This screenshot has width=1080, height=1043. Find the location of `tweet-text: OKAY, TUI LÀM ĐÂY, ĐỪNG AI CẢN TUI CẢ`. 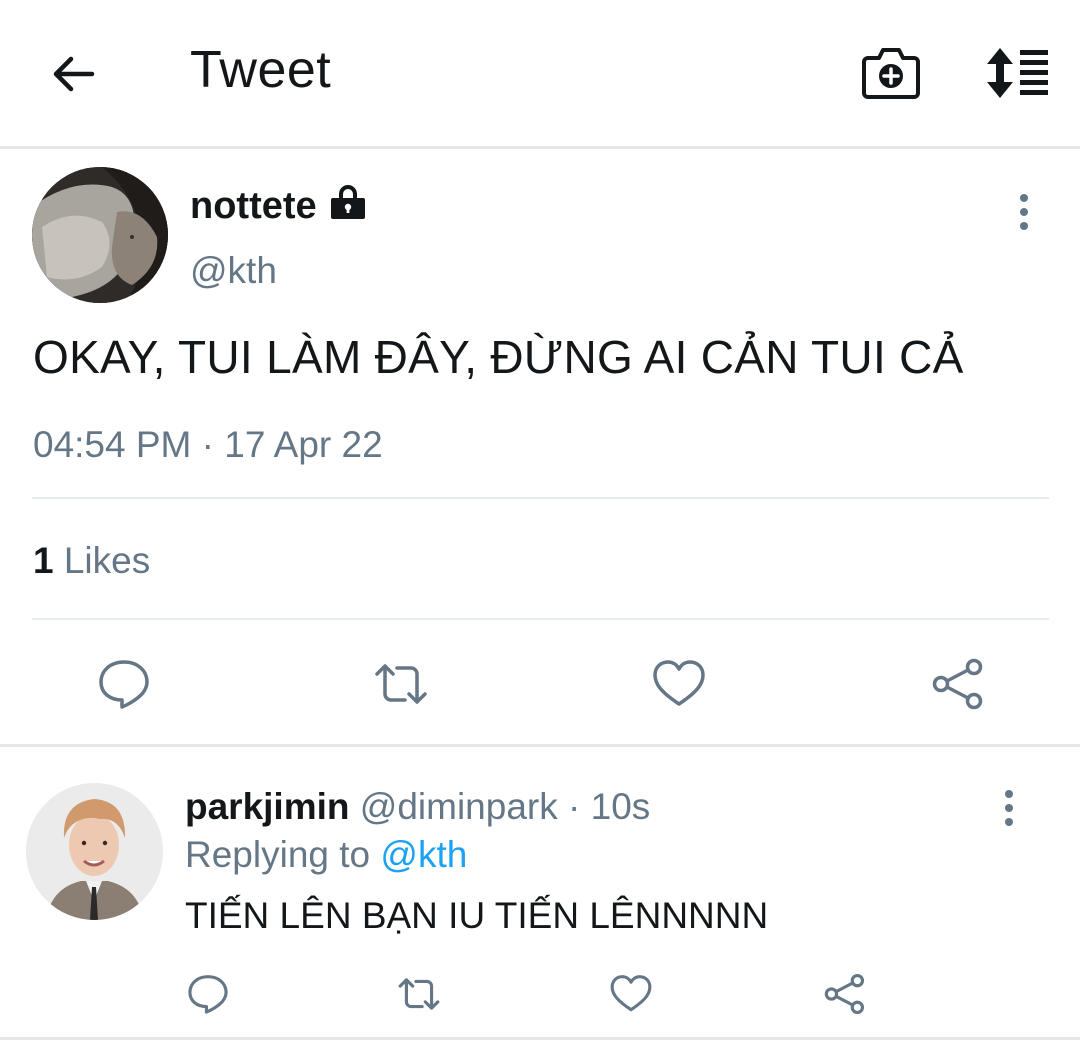

tweet-text: OKAY, TUI LÀM ĐÂY, ĐỪNG AI CẢN TUI CẢ is located at coordinates (498, 357).